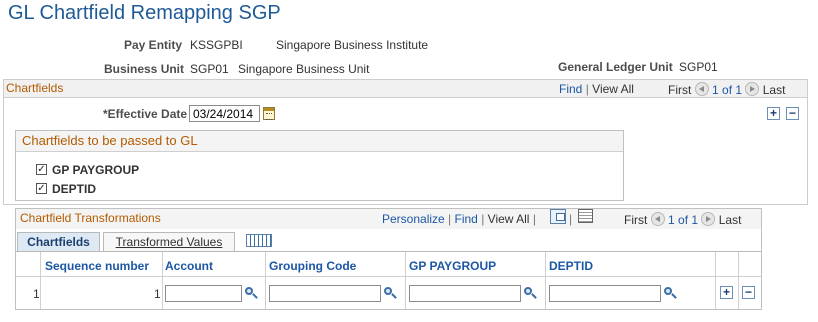 This screenshot has height=322, width=818. What do you see at coordinates (304, 69) in the screenshot?
I see `business-unit-desc: Singapore Business Unit` at bounding box center [304, 69].